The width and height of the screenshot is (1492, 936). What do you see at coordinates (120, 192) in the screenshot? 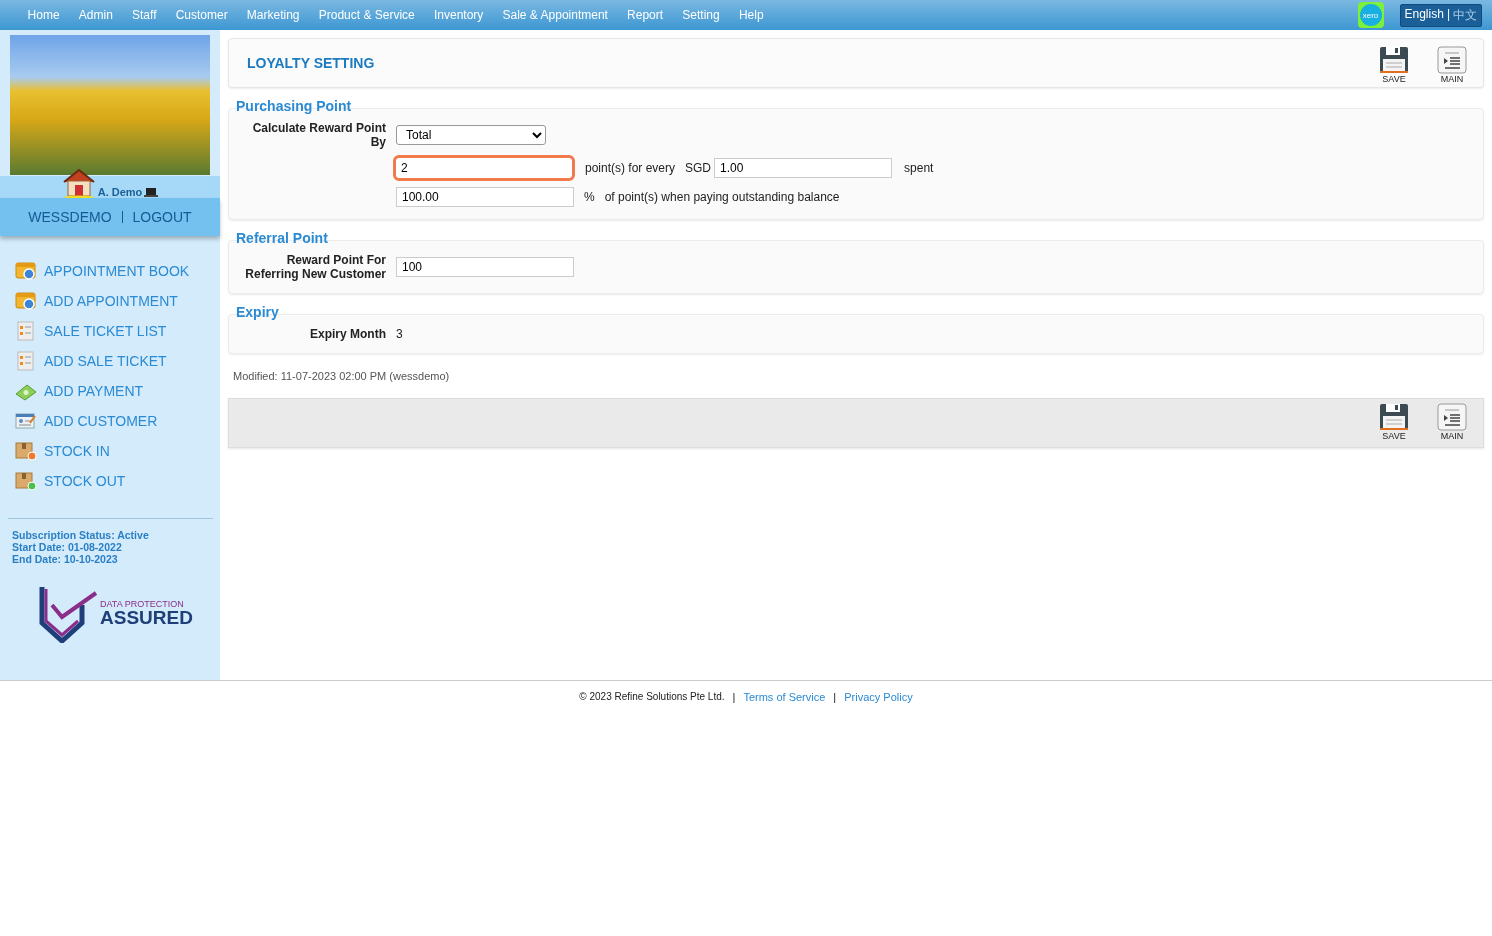
I see `user-name: A. Demo` at bounding box center [120, 192].